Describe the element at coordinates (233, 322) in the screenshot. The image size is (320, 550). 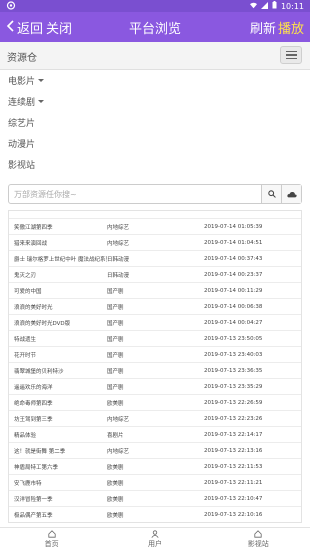
I see `time-cell: 2019-07-14 00:04:27` at that location.